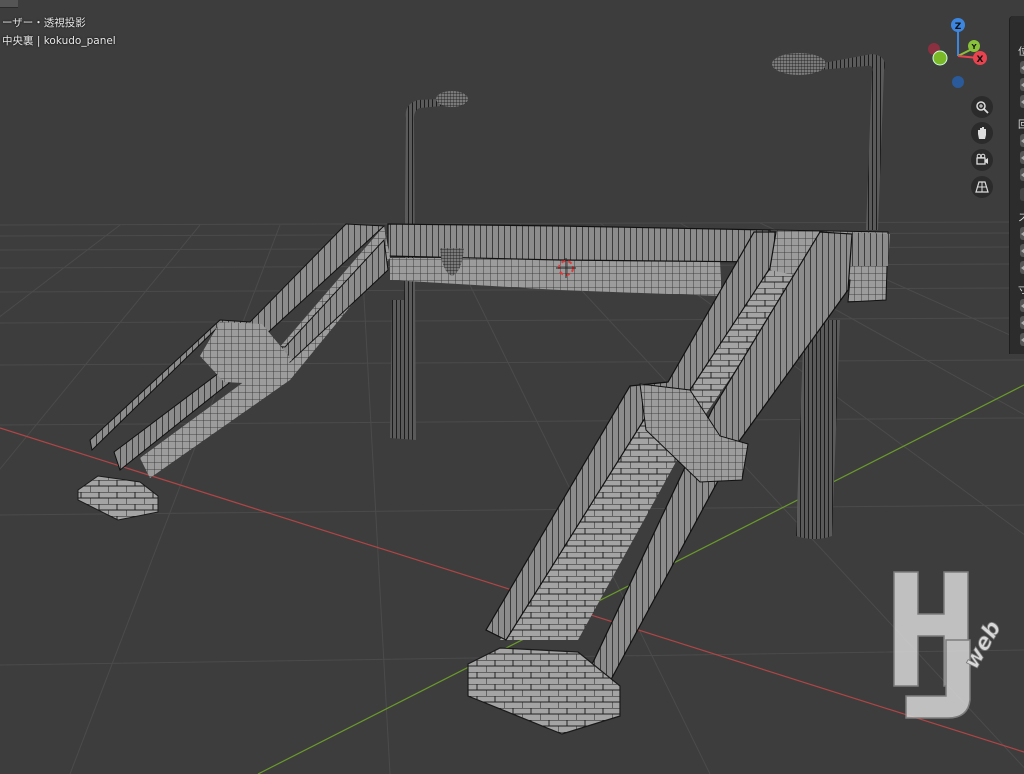 This screenshot has width=1024, height=774. I want to click on pan-button, so click(982, 133).